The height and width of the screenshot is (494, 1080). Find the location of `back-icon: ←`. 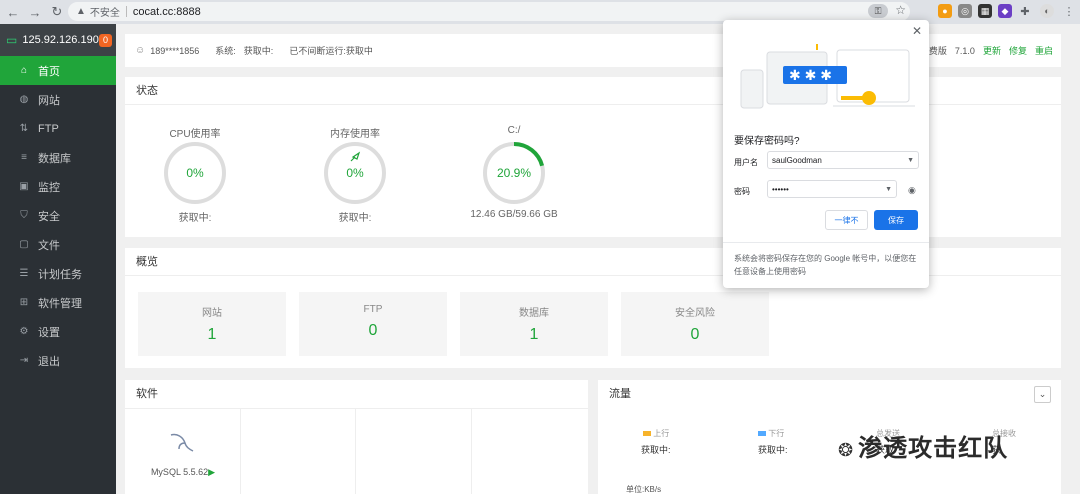

back-icon: ← is located at coordinates (13, 12).